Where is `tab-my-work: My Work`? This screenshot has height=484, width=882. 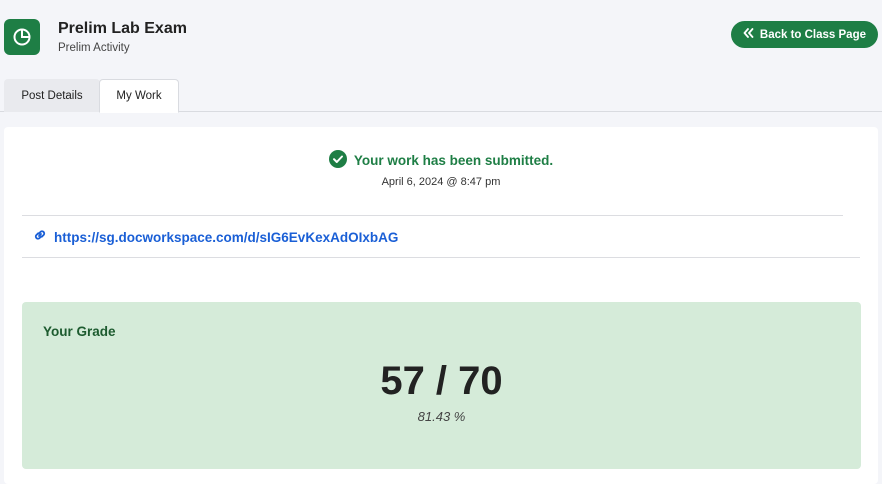 tab-my-work: My Work is located at coordinates (139, 96).